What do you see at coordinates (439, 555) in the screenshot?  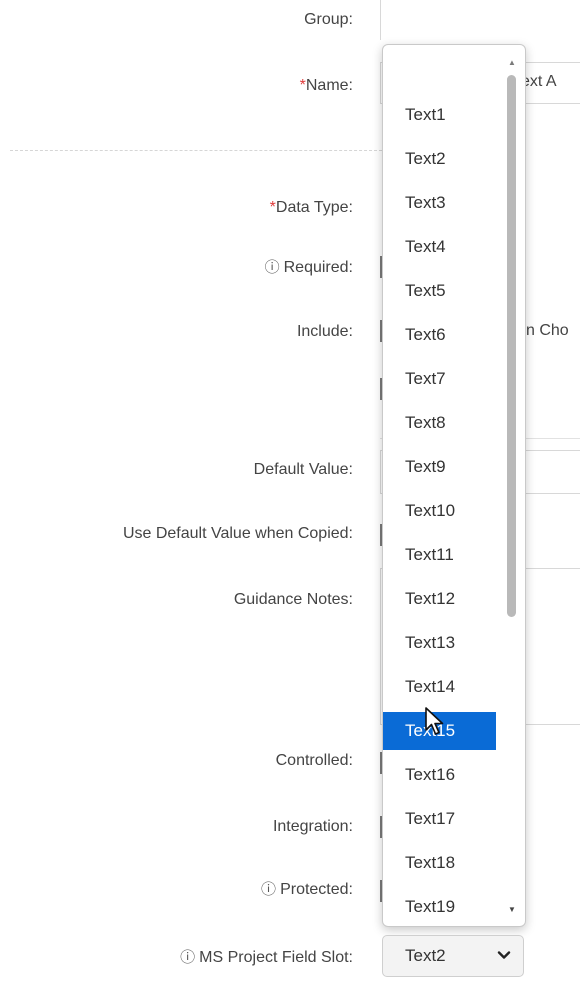 I see `dropdown-option: Text11` at bounding box center [439, 555].